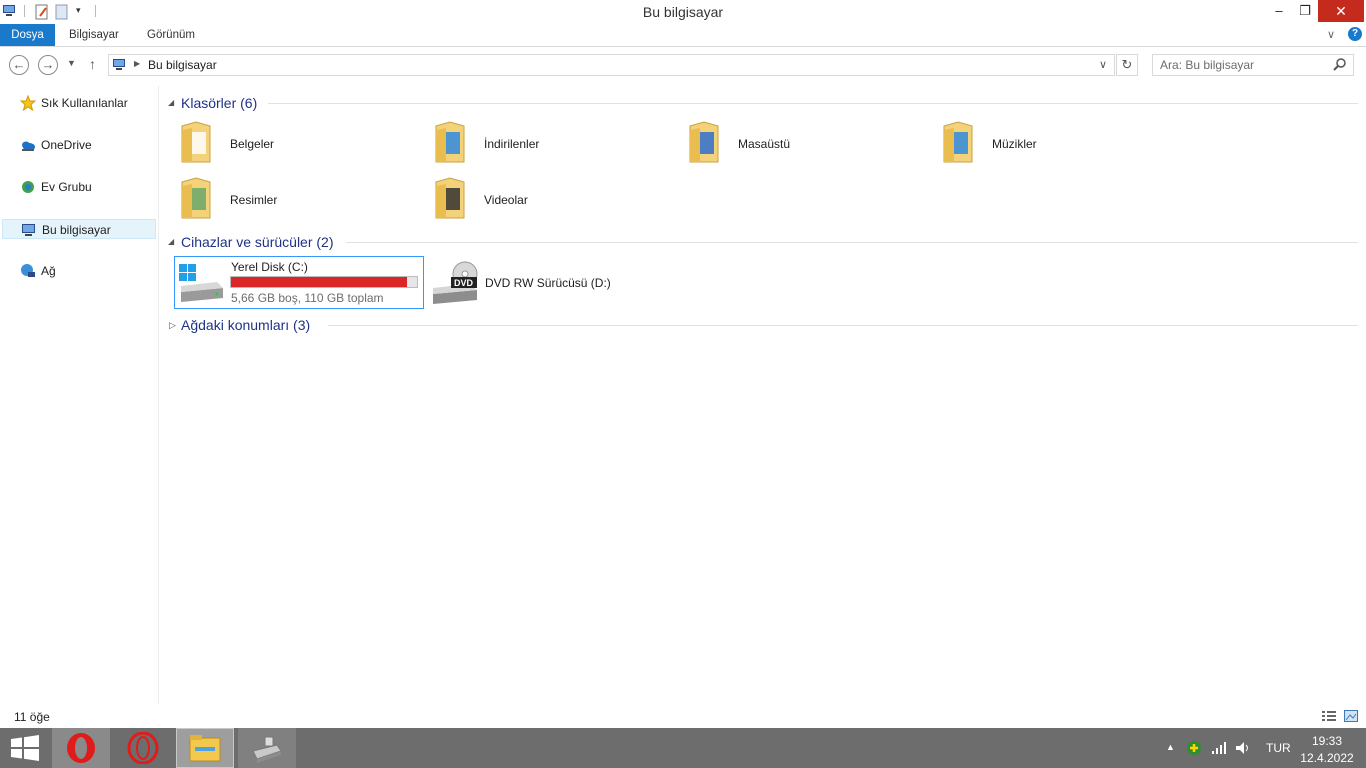 This screenshot has height=768, width=1366. Describe the element at coordinates (28, 271) in the screenshot. I see `network-icon` at that location.